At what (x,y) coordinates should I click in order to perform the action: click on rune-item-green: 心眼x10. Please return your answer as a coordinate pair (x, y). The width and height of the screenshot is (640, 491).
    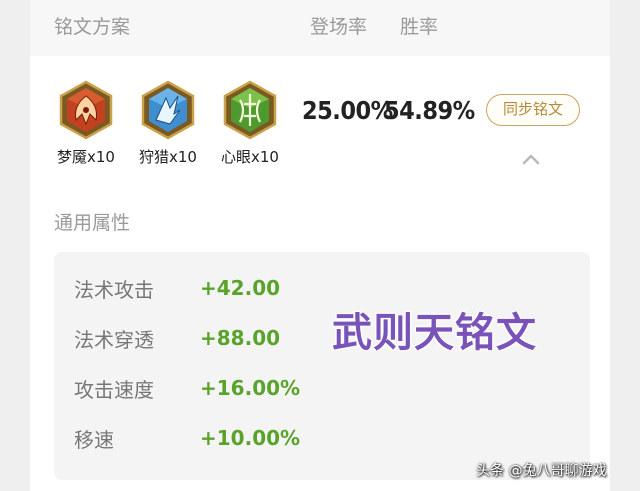
    Looking at the image, I should click on (250, 123).